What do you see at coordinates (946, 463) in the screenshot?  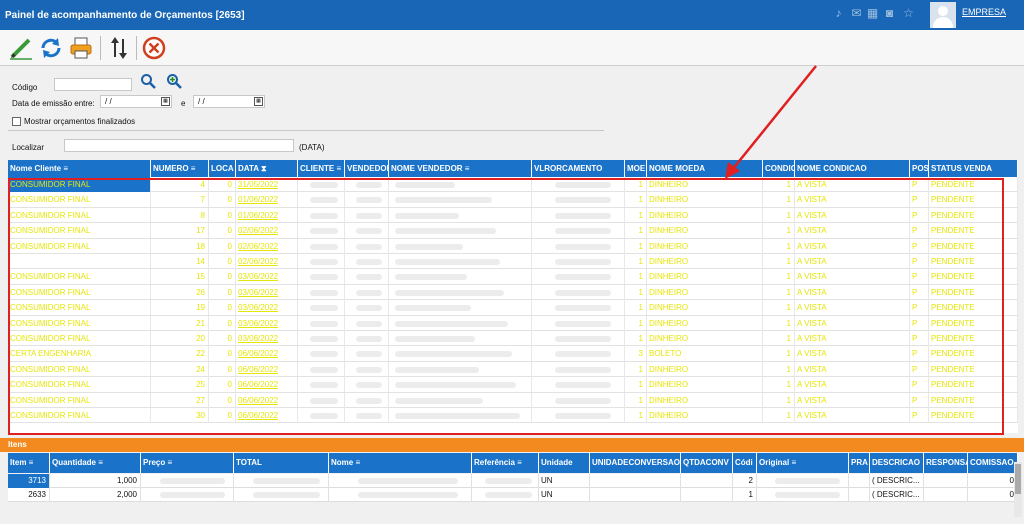 I see `items-column-header: RESPONSÁ` at bounding box center [946, 463].